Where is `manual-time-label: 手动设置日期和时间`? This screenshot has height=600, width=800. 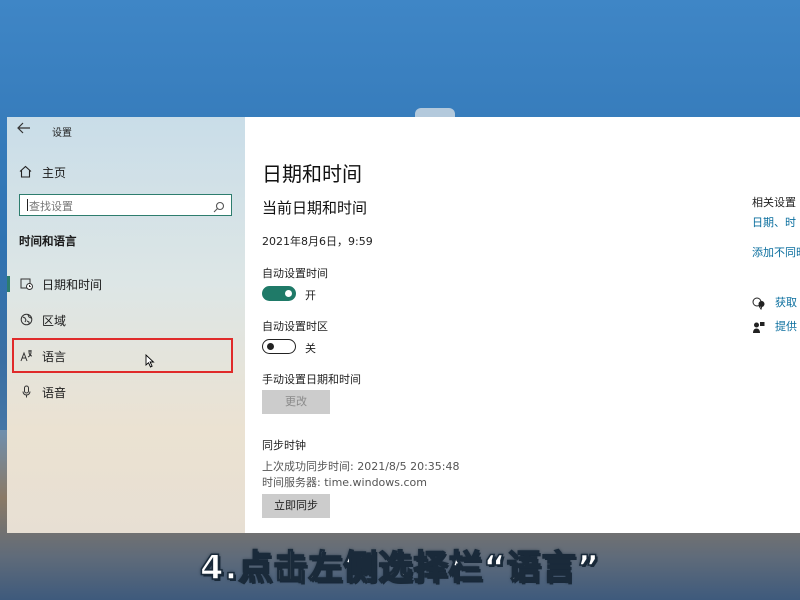
manual-time-label: 手动设置日期和时间 is located at coordinates (311, 379).